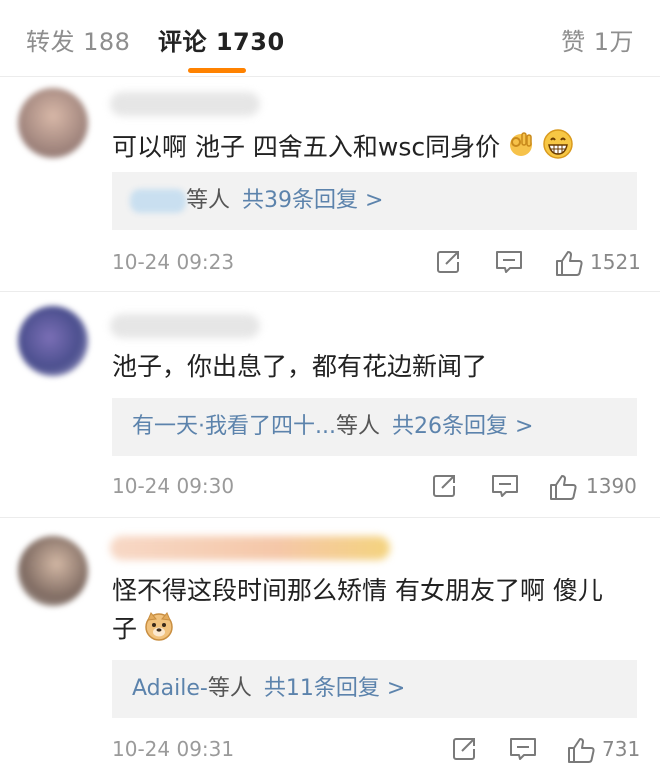 The height and width of the screenshot is (779, 660). I want to click on comment-text-line2: 子, so click(143, 630).